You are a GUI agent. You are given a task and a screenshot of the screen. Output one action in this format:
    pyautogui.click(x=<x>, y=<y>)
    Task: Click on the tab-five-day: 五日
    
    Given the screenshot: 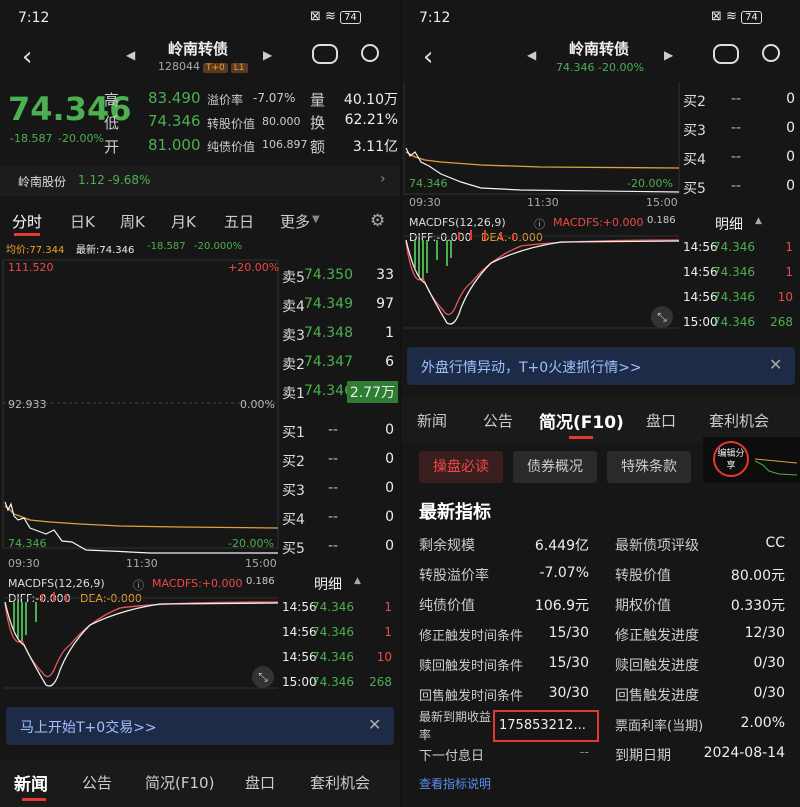 What is the action you would take?
    pyautogui.click(x=239, y=221)
    